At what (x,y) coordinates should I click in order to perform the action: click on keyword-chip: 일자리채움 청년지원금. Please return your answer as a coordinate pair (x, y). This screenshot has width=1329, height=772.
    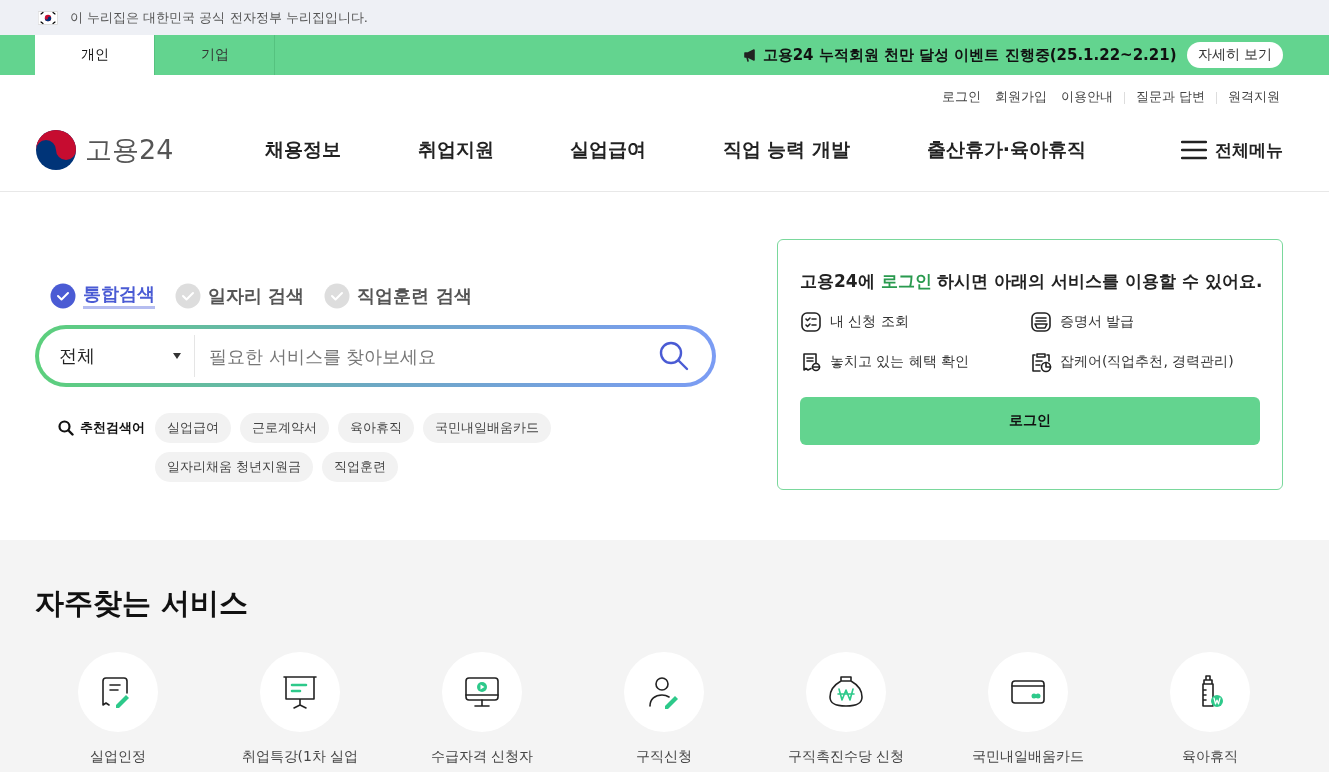
    Looking at the image, I should click on (234, 467).